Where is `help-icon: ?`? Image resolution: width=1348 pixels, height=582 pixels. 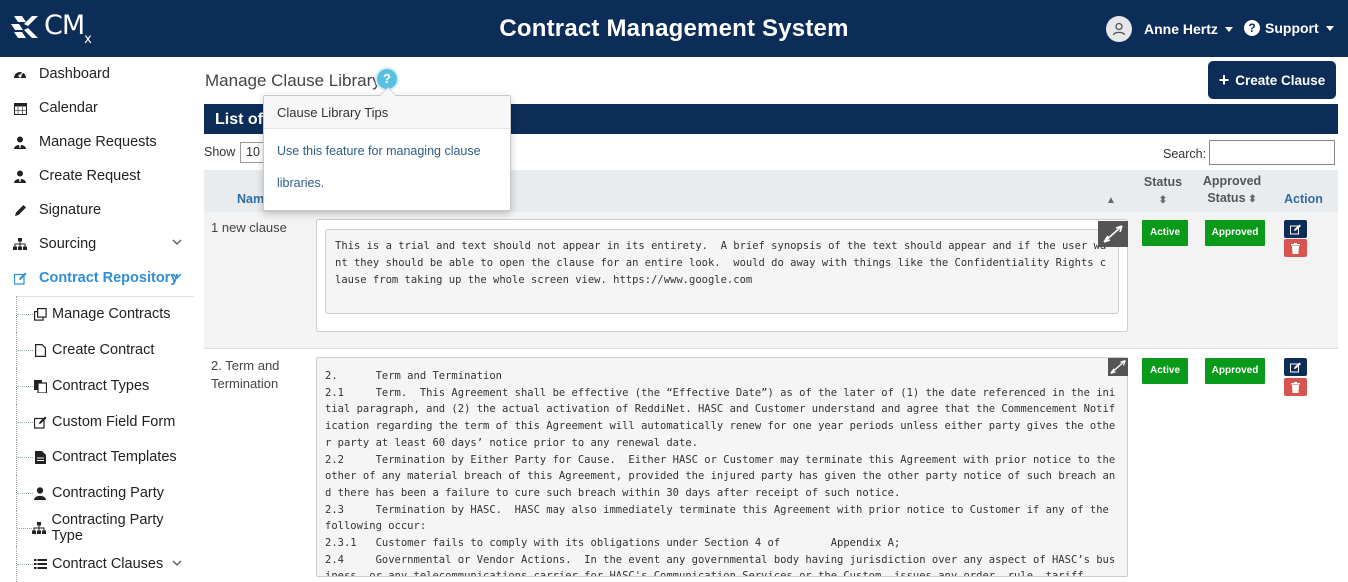
help-icon: ? is located at coordinates (387, 79).